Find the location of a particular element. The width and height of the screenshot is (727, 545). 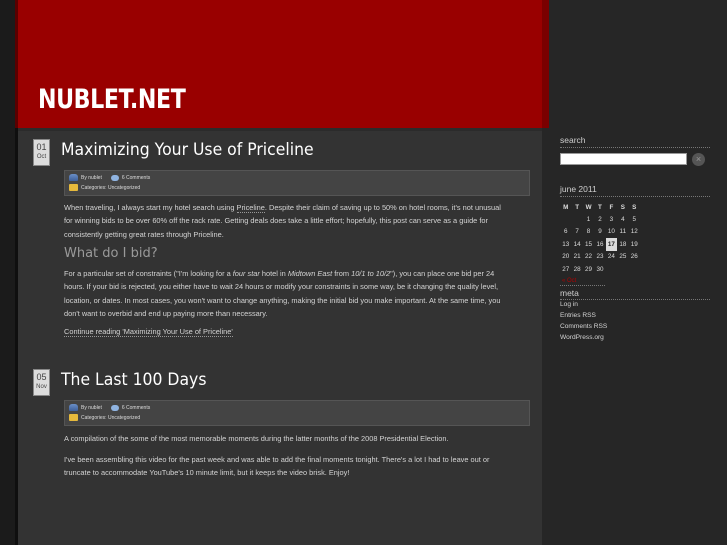

calendar-week: 20 21 22 23 24 25 26 is located at coordinates (600, 257).